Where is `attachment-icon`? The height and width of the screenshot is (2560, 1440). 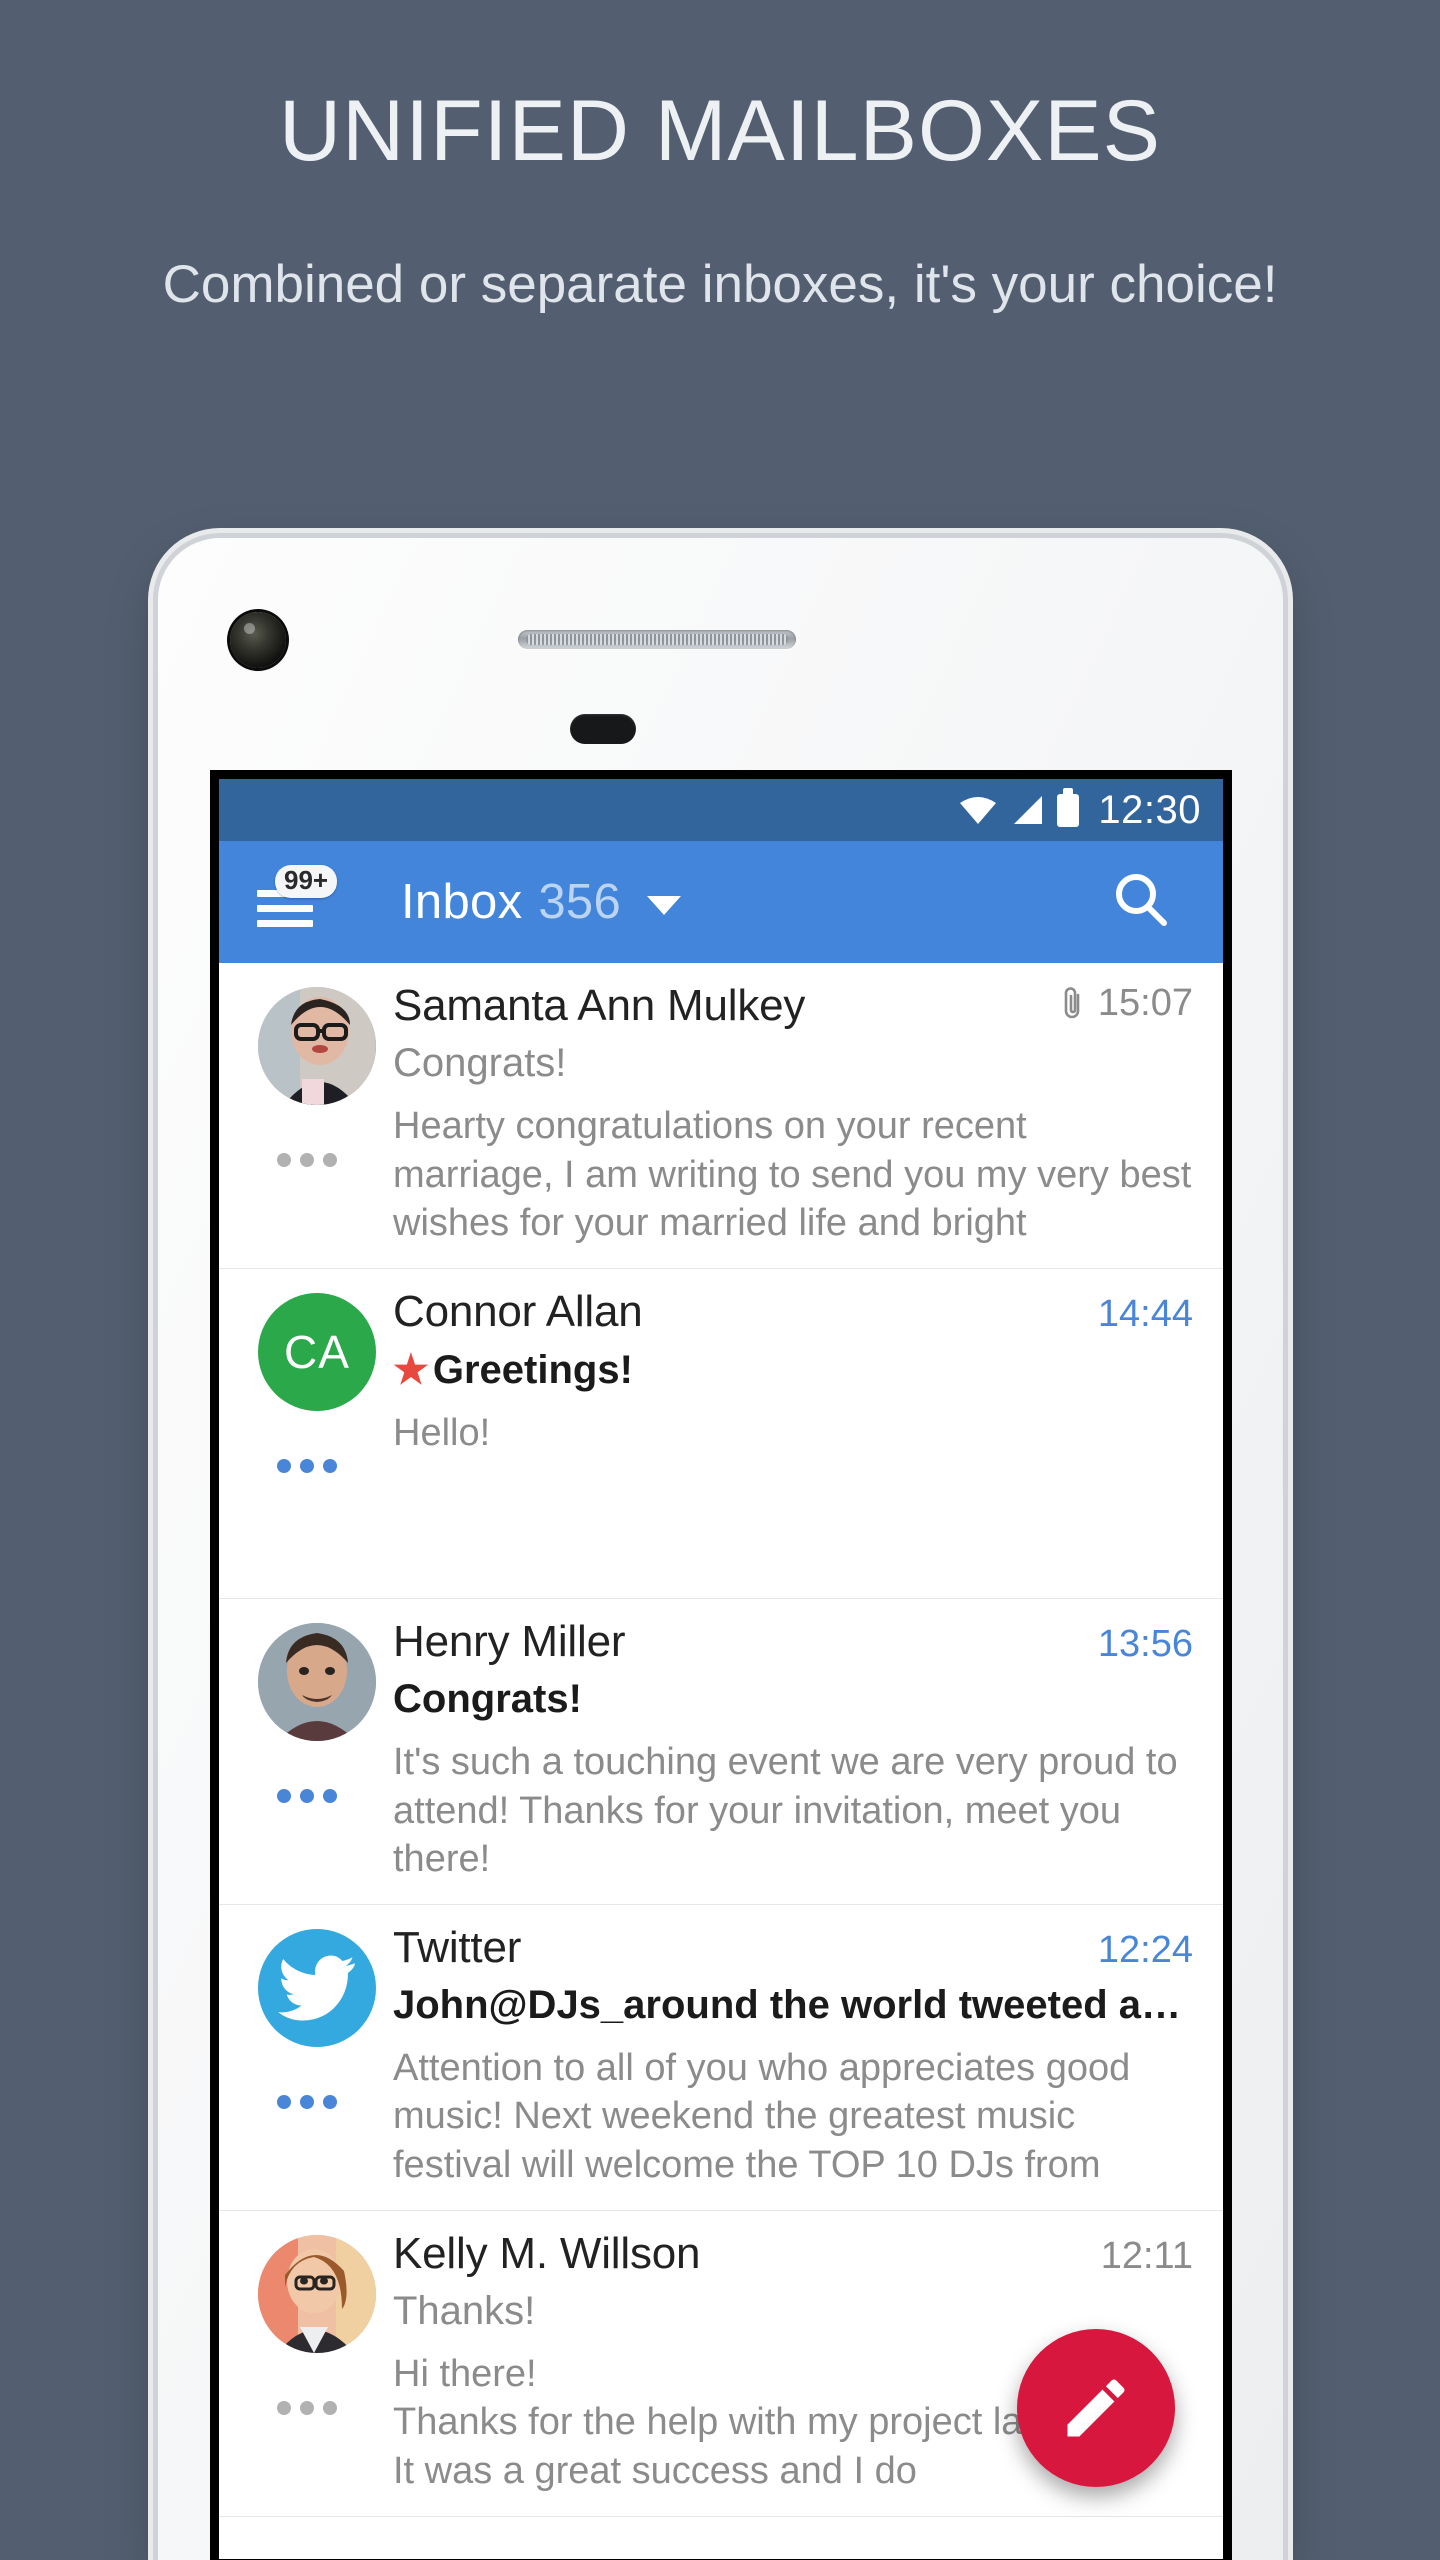 attachment-icon is located at coordinates (1073, 1003).